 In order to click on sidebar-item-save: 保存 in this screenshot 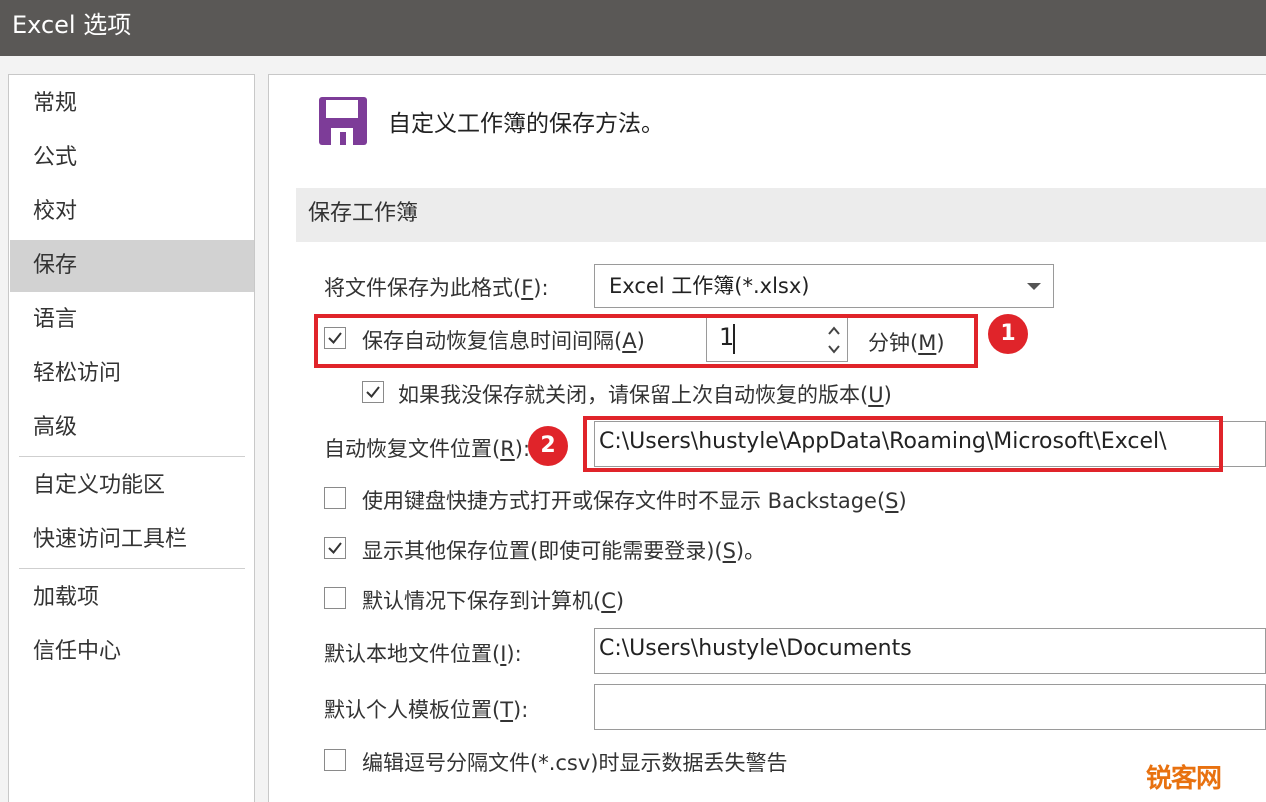, I will do `click(132, 266)`.